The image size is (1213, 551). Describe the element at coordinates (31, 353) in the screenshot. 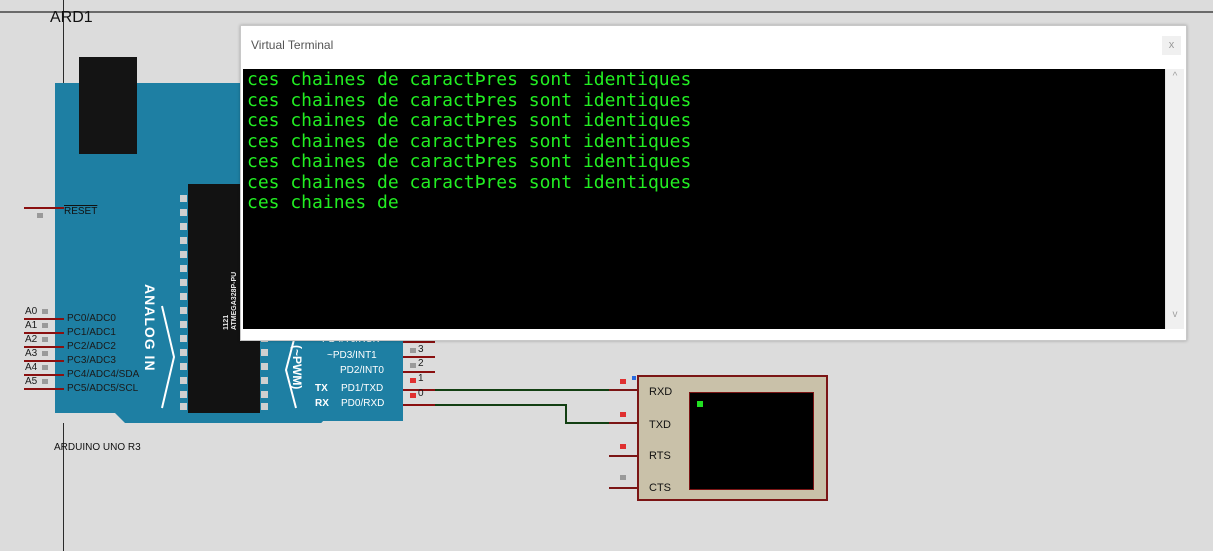

I see `analog-pin-number: A3` at that location.